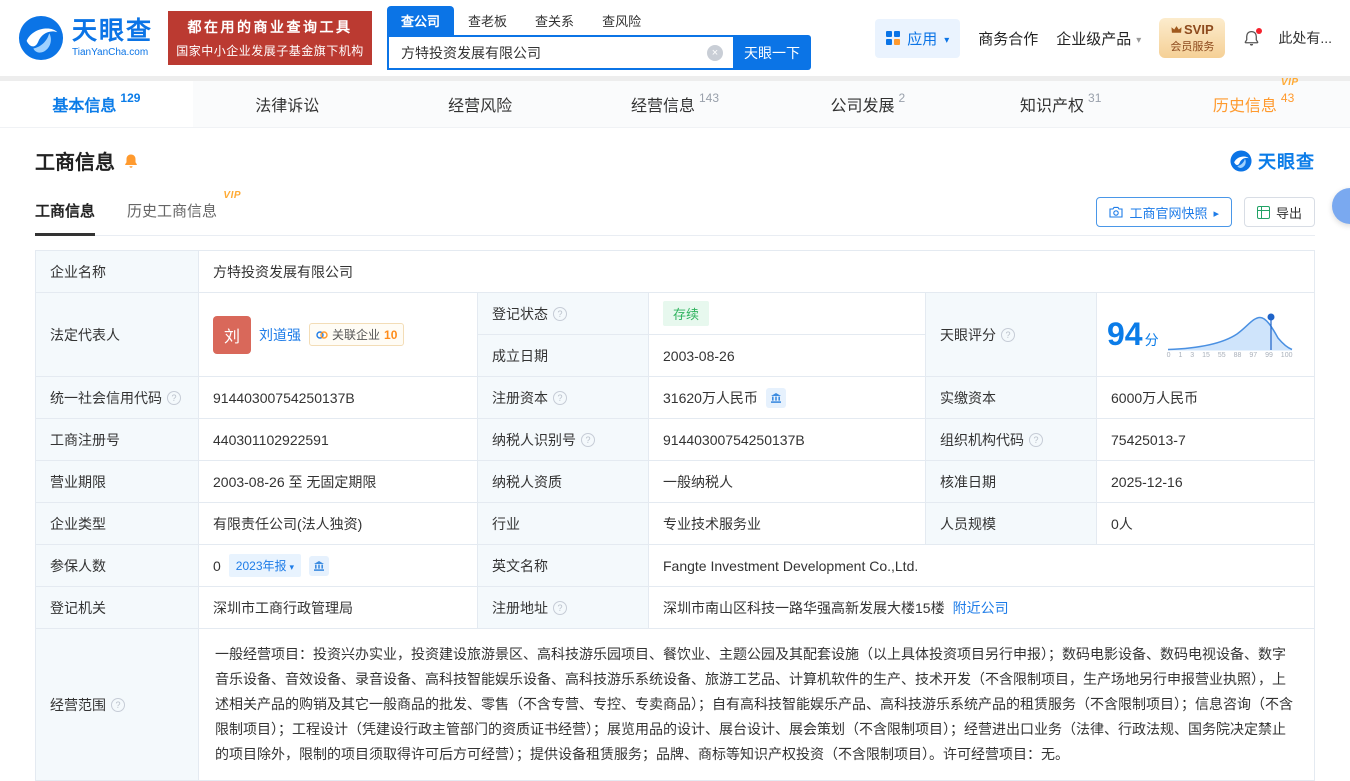 The image size is (1350, 781). What do you see at coordinates (96, 104) in the screenshot?
I see `tab-basic-info: 基本信息 129` at bounding box center [96, 104].